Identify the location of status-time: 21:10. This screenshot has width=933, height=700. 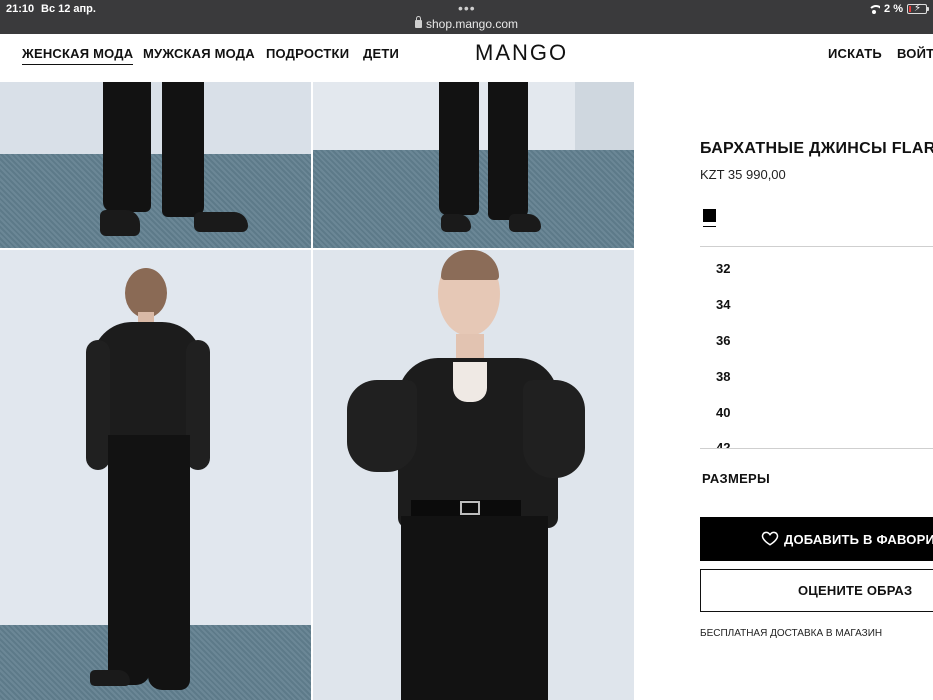
(20, 9).